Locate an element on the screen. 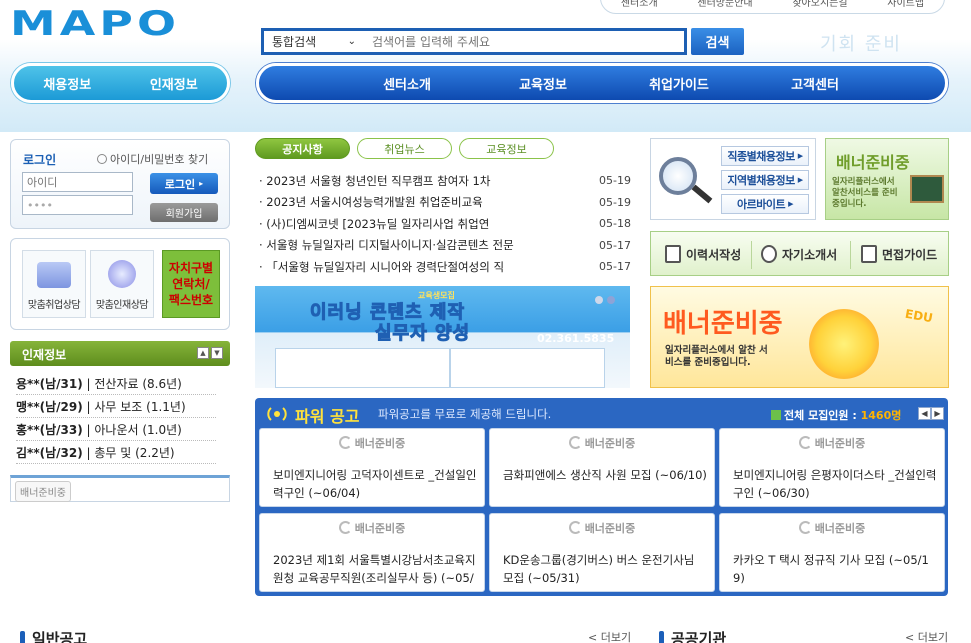  general-notice-more-link: < 더보기 is located at coordinates (609, 636).